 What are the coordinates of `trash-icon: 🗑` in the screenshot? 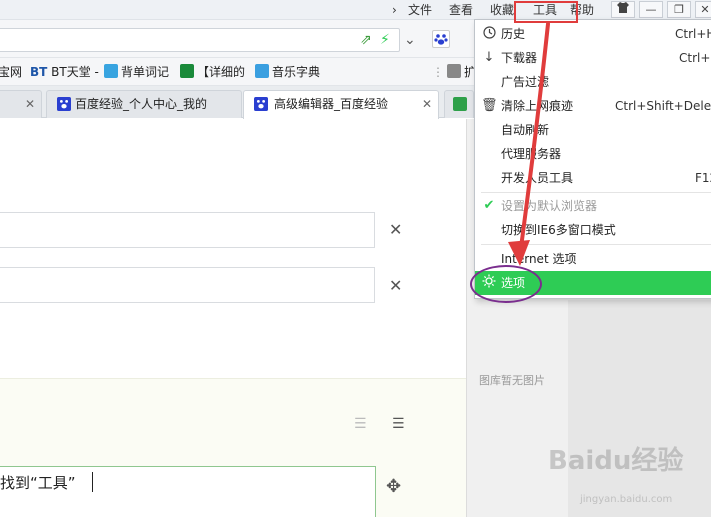 It's located at (489, 105).